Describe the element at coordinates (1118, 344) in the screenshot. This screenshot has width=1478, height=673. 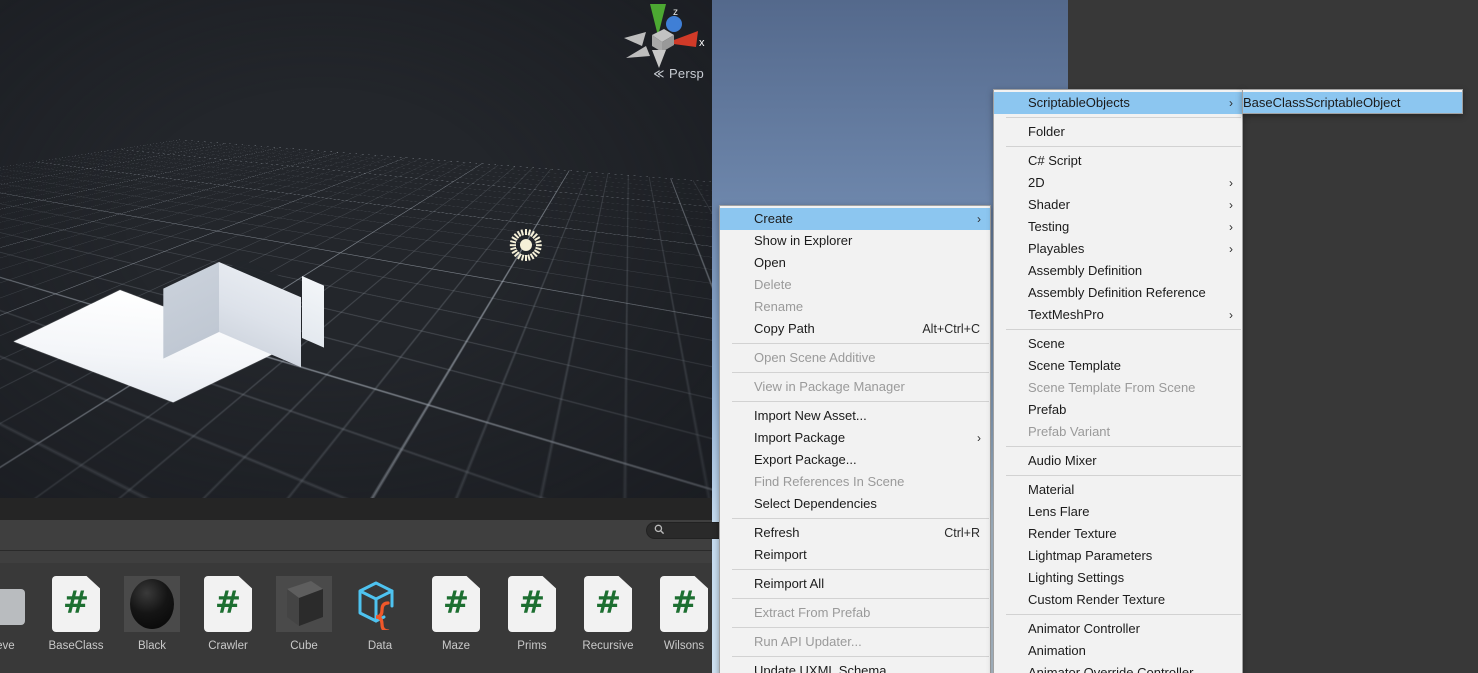
I see `create-menu-item-scene: Scene` at that location.